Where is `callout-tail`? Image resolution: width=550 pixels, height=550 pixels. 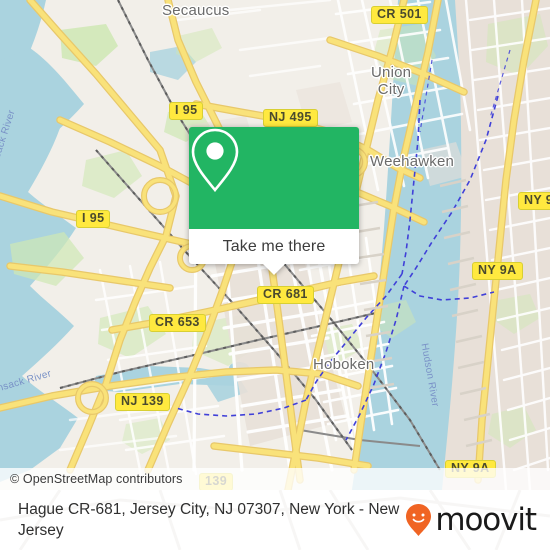 callout-tail is located at coordinates (274, 269).